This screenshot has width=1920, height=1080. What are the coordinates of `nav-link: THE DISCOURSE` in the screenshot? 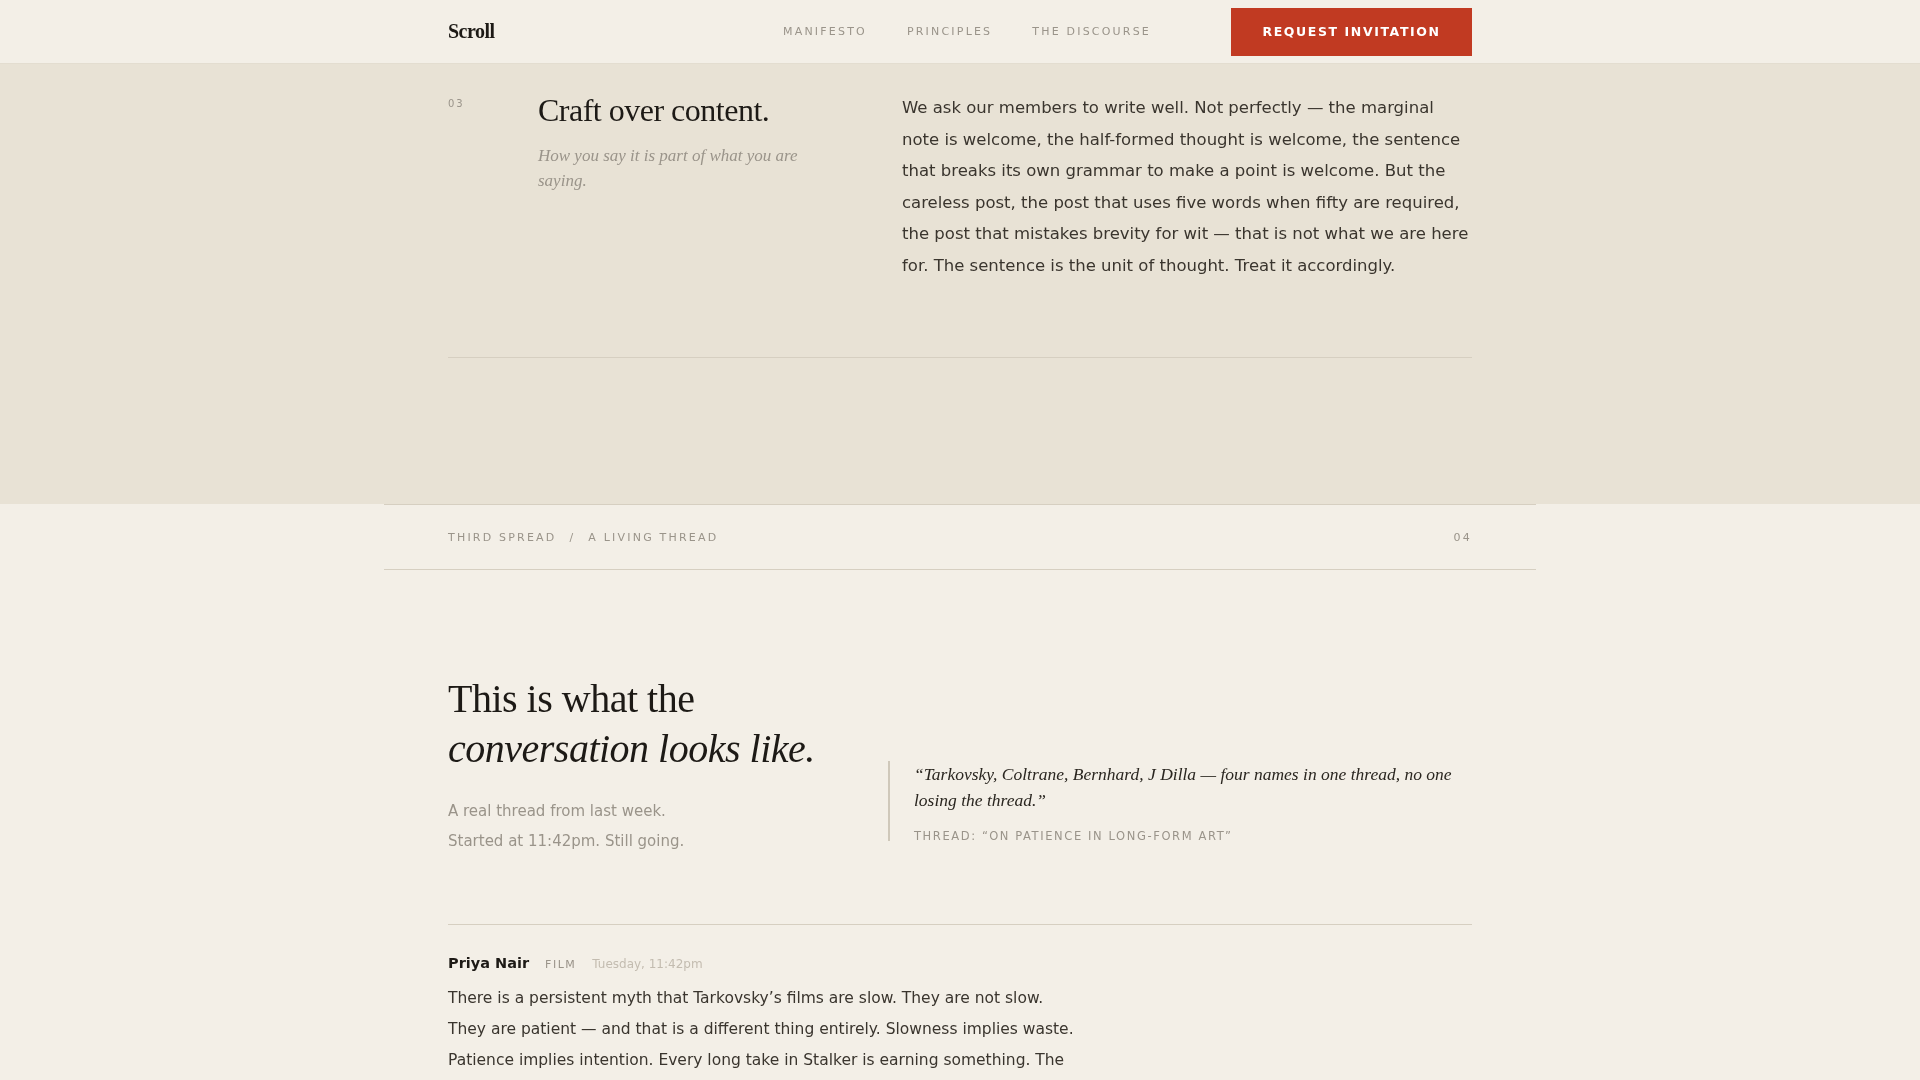 It's located at (1091, 31).